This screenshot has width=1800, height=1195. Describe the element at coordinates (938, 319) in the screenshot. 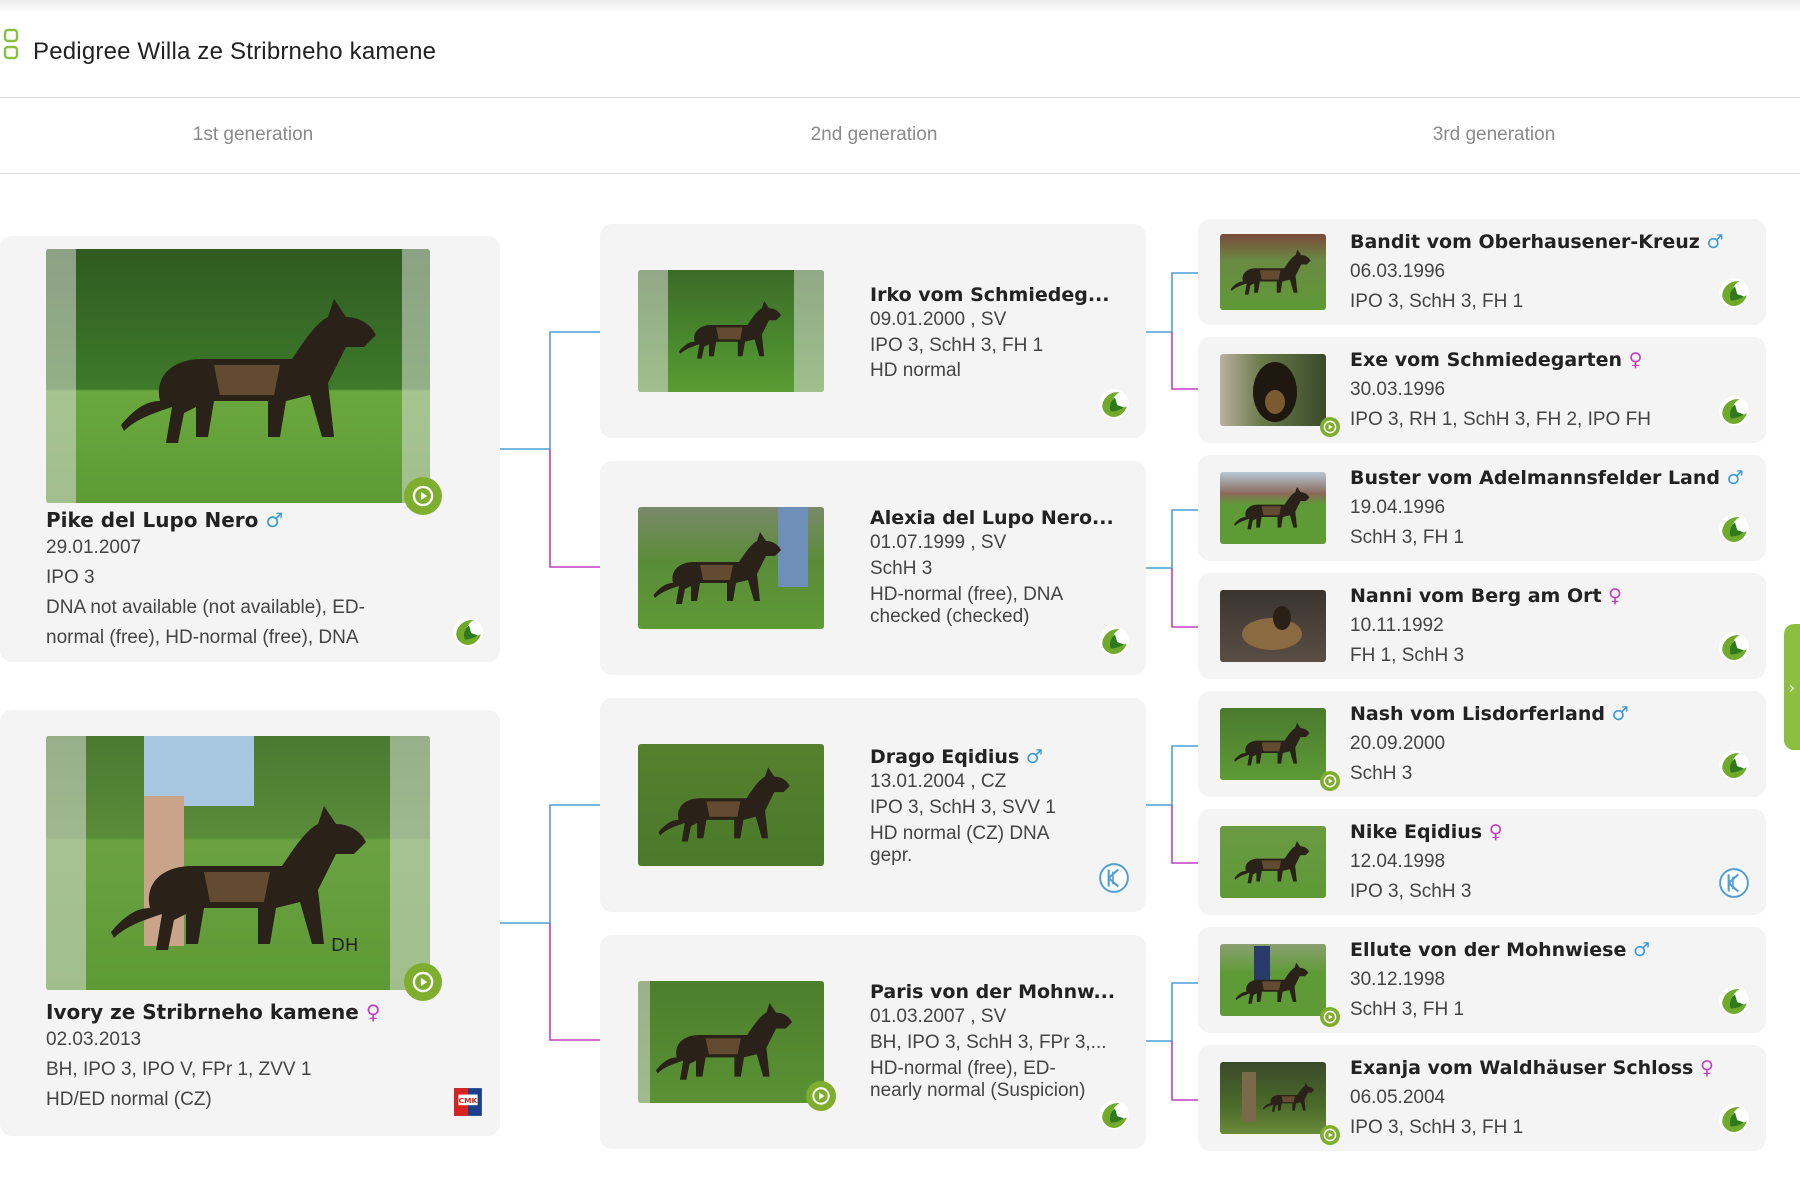

I see `birth-date: 09.01.2000 , SV` at that location.